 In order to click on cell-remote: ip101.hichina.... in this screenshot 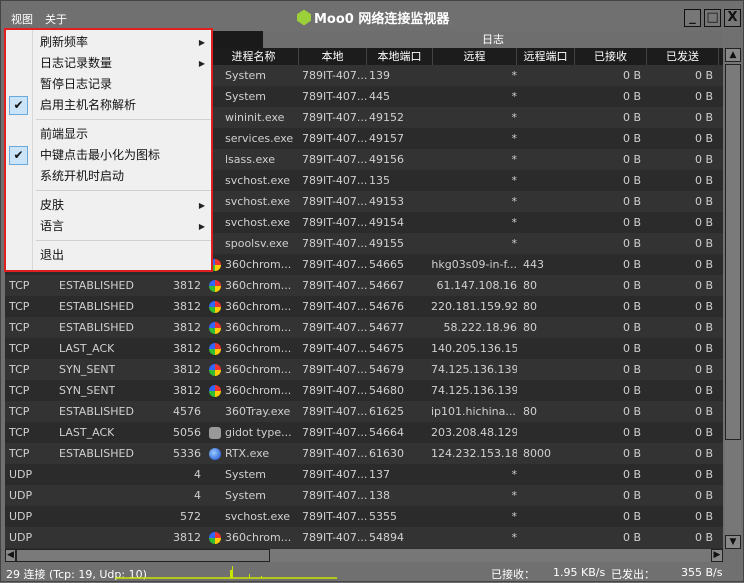, I will do `click(474, 411)`.